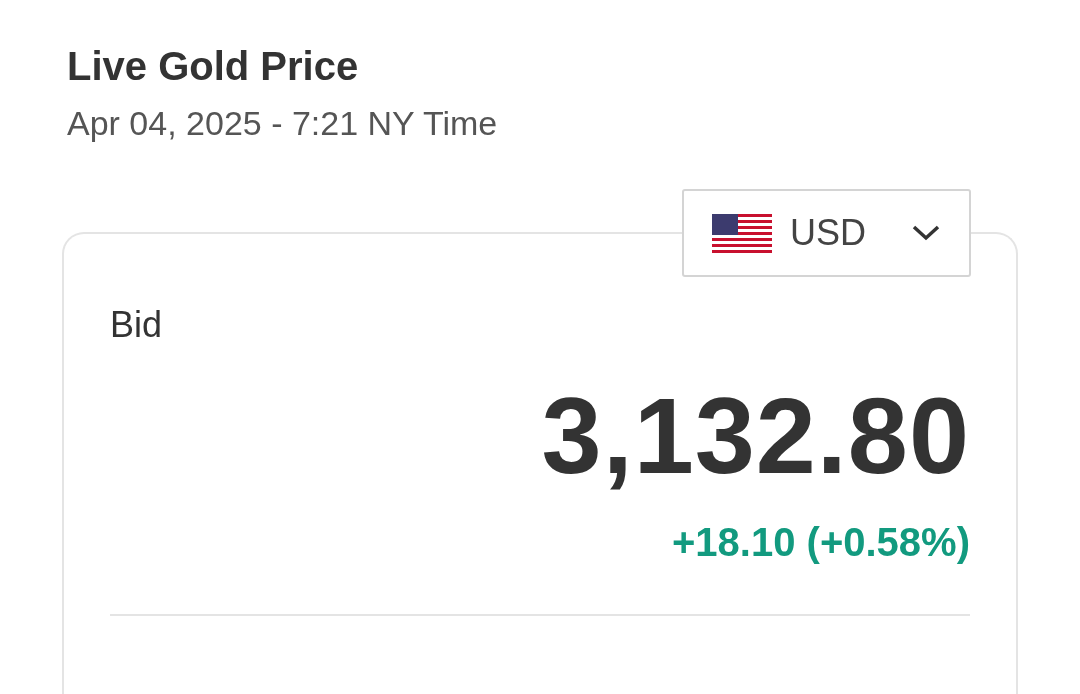 Image resolution: width=1080 pixels, height=694 pixels. What do you see at coordinates (926, 233) in the screenshot?
I see `chevron-down-icon` at bounding box center [926, 233].